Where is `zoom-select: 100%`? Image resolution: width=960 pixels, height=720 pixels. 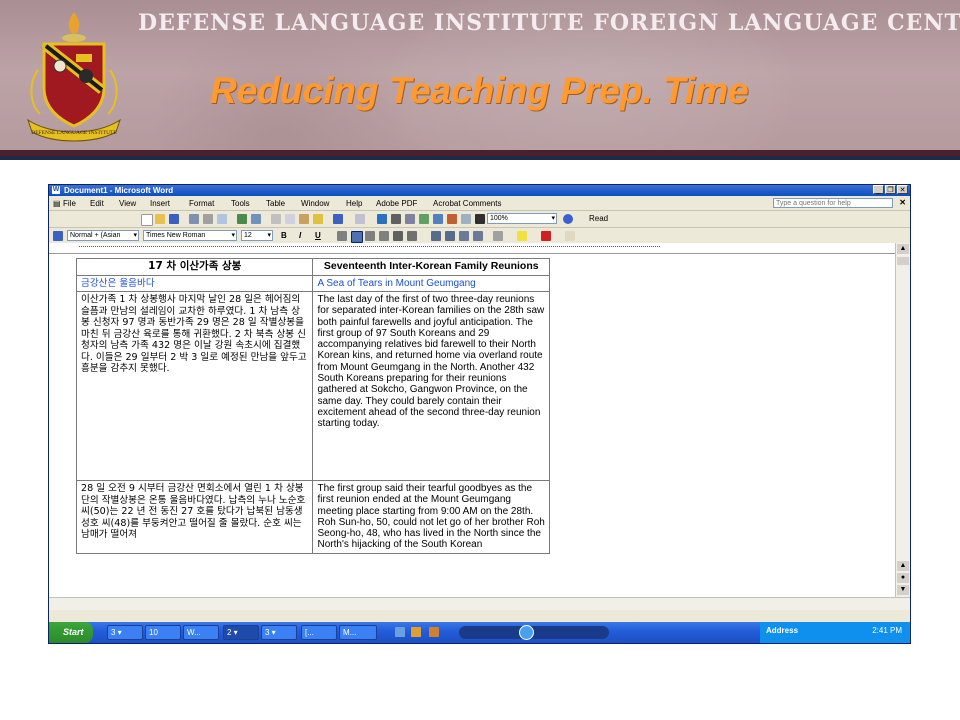
zoom-select: 100% is located at coordinates (522, 218).